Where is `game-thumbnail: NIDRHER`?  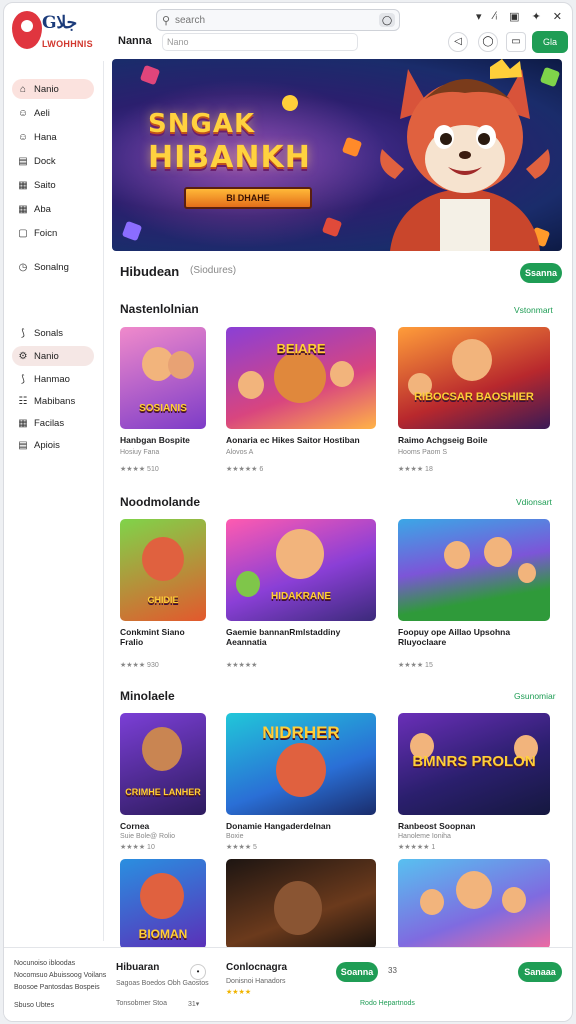
game-thumbnail: NIDRHER is located at coordinates (301, 764).